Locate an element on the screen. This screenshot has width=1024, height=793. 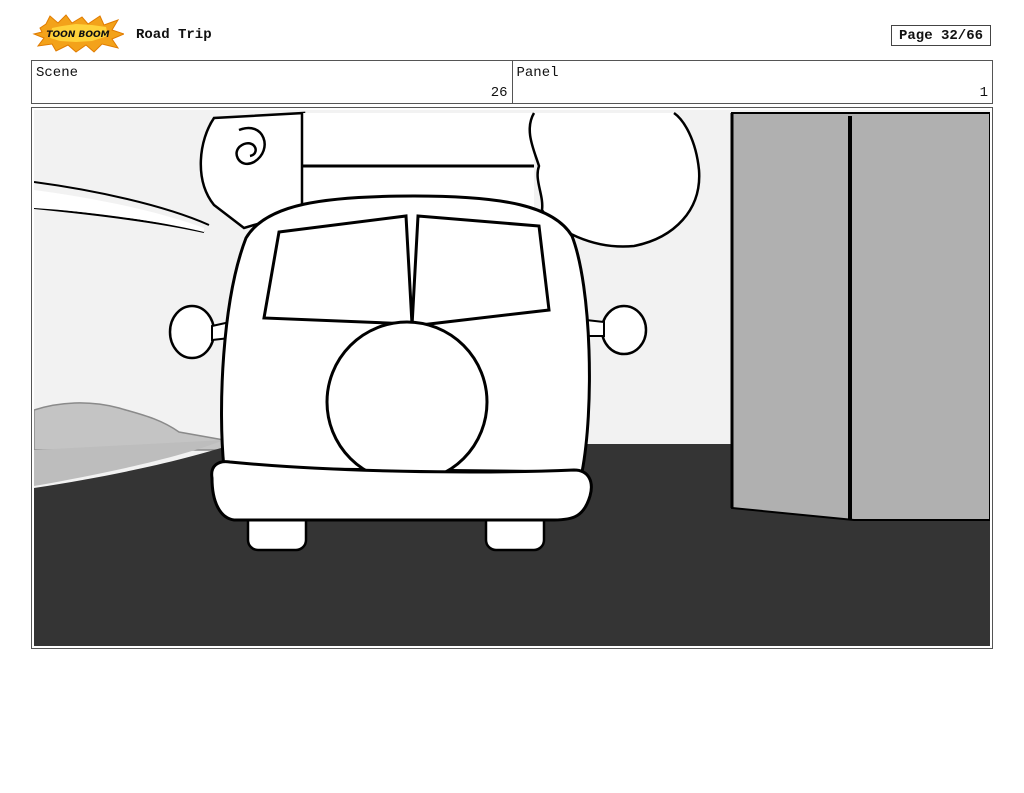
building-wall is located at coordinates (860, 316).